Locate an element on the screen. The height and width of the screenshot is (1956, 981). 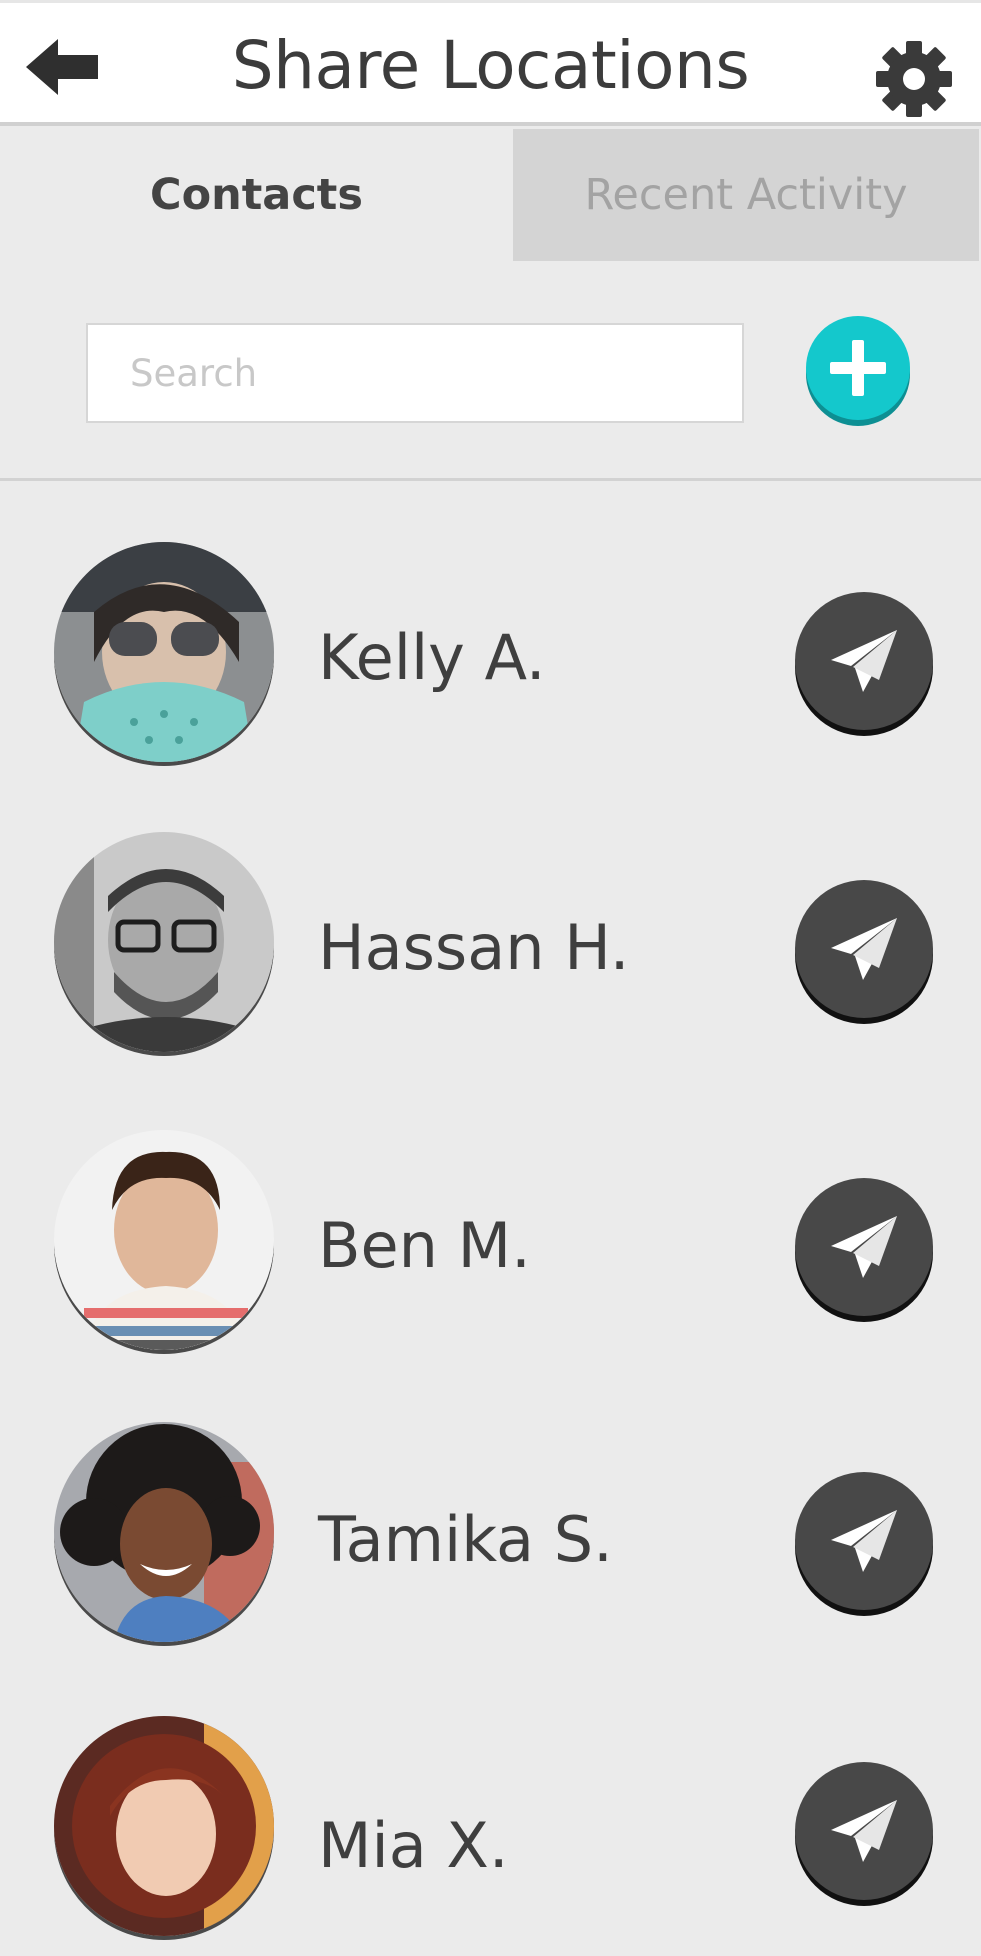
add-contact-button is located at coordinates (858, 368).